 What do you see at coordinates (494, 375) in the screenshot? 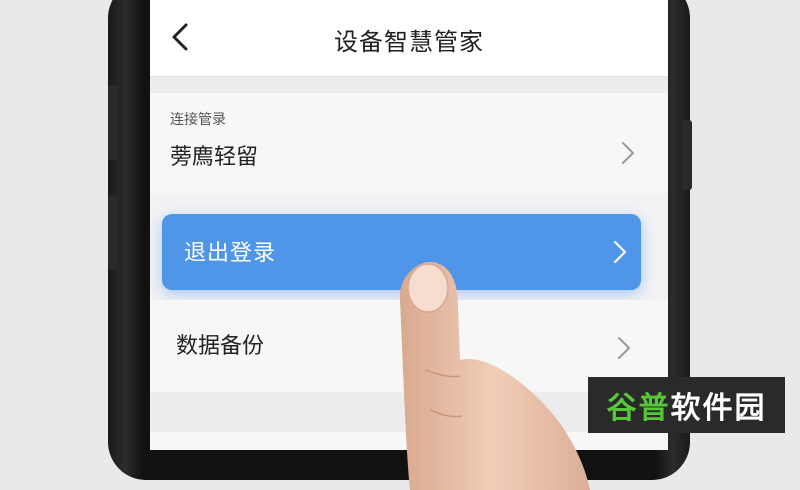
I see `pointing-finger-image` at bounding box center [494, 375].